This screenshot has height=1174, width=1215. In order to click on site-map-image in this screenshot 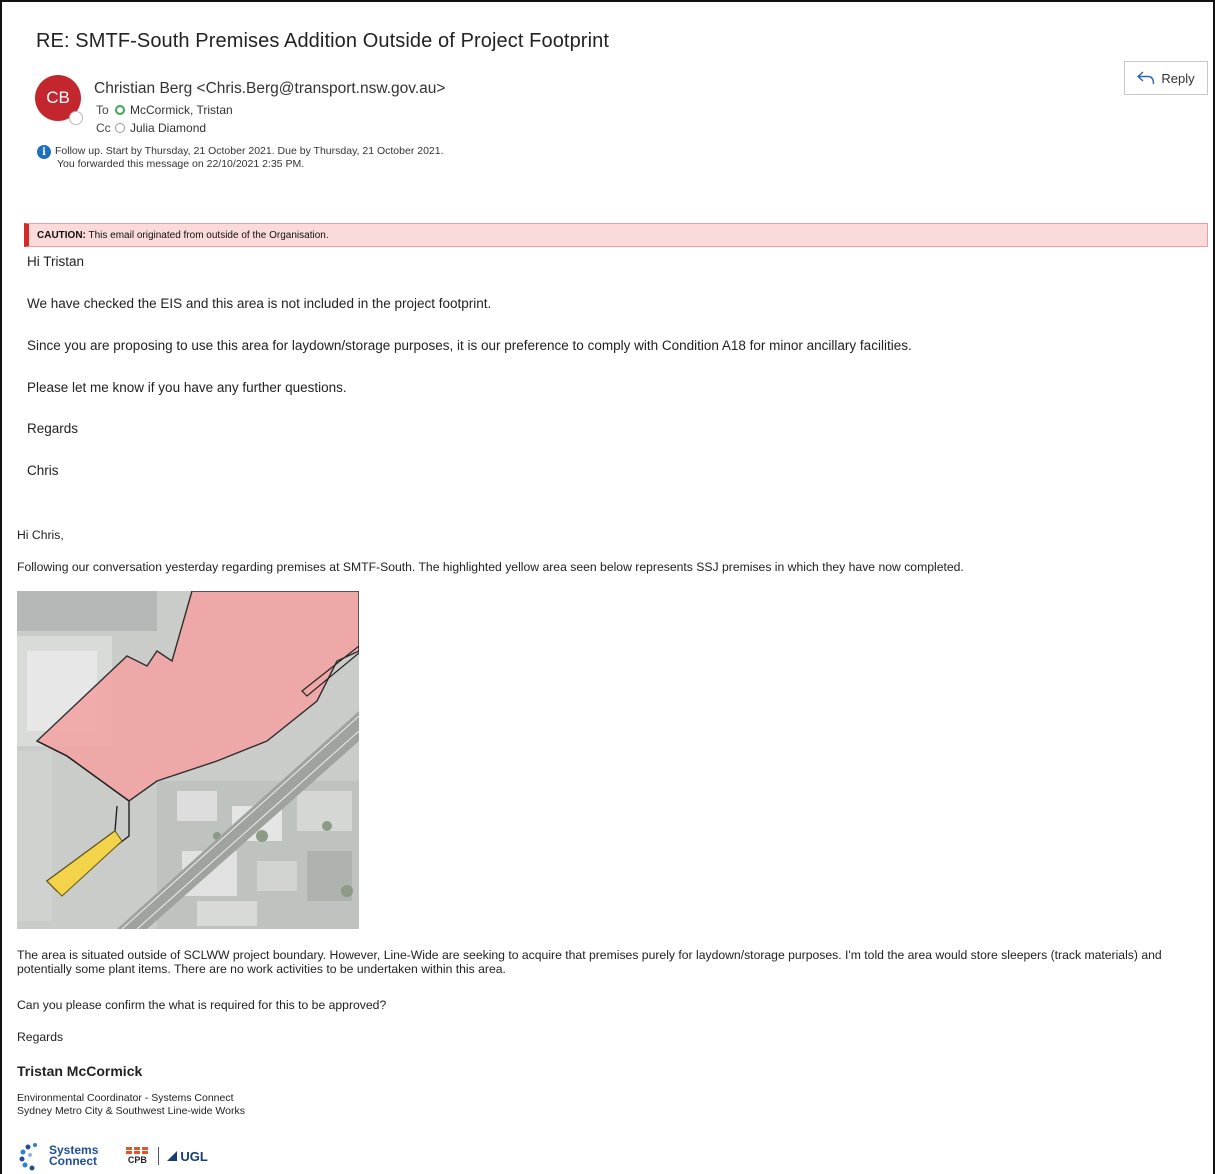, I will do `click(188, 760)`.